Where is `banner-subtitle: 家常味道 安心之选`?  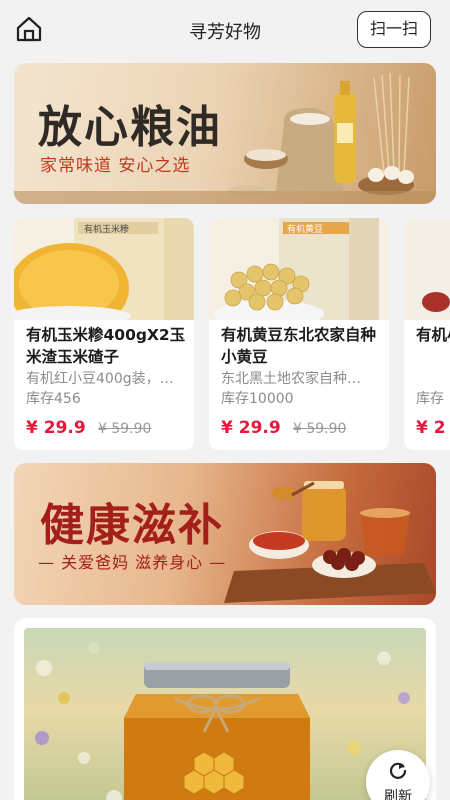 banner-subtitle: 家常味道 安心之选 is located at coordinates (115, 166).